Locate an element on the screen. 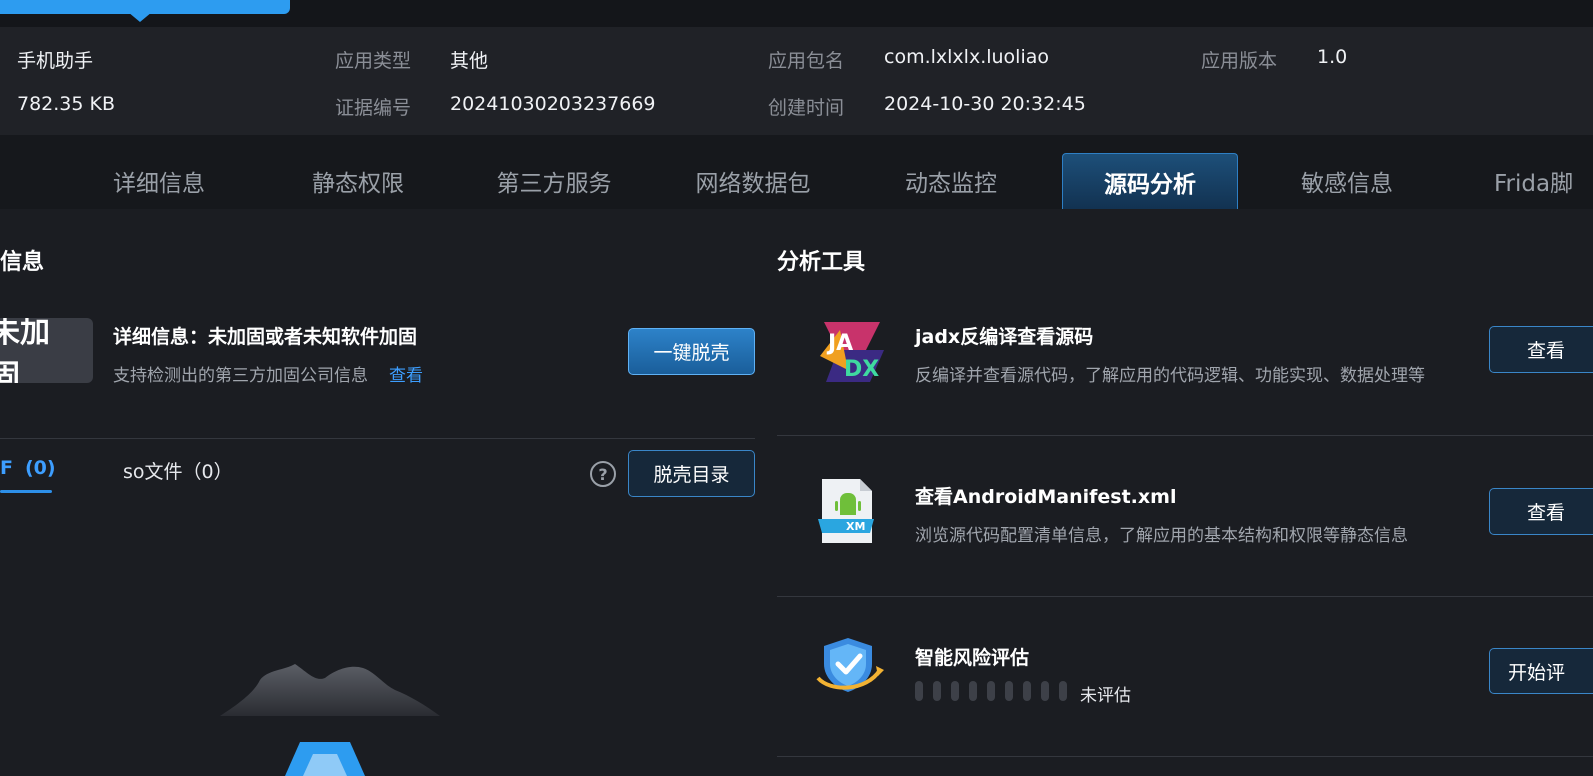  package-name-value: com.lxlxlx.luoliao is located at coordinates (966, 57).